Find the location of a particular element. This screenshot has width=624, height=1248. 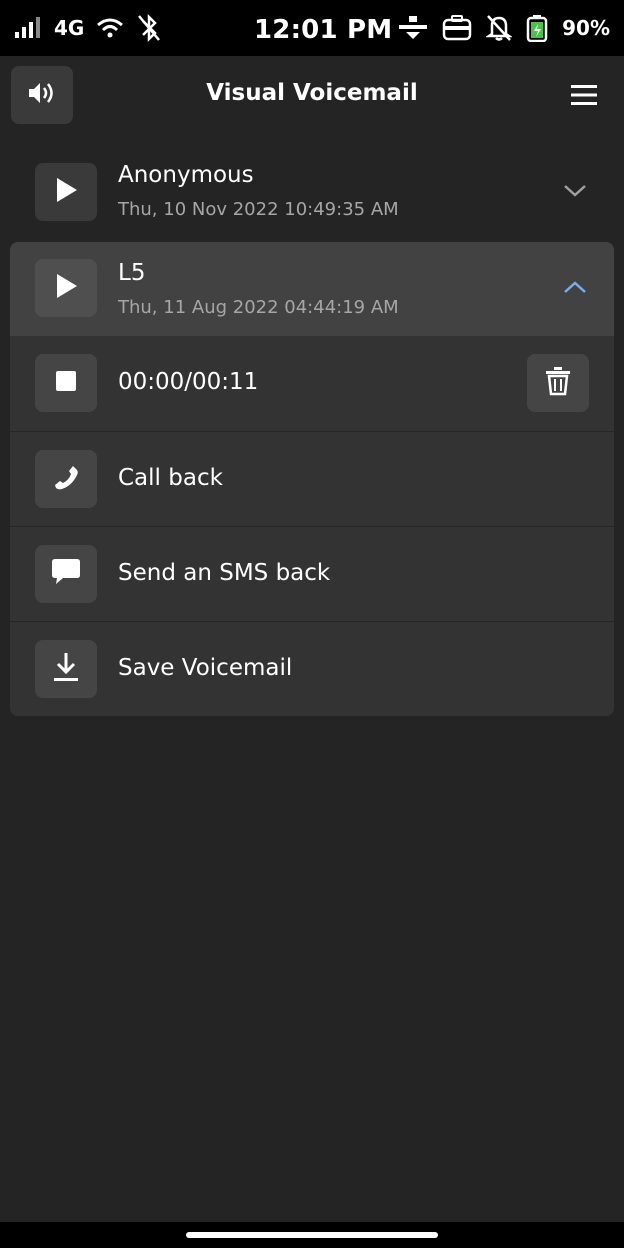

player-row: 00:00/00:11 is located at coordinates (312, 383).